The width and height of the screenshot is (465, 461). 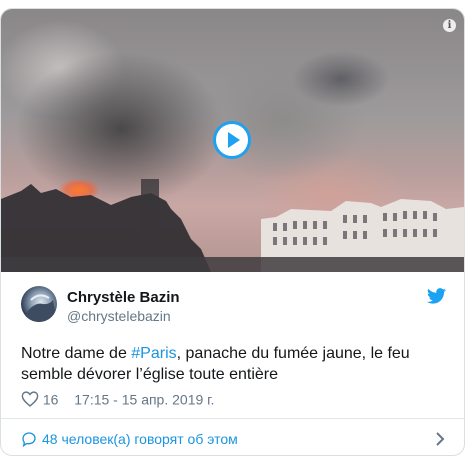 What do you see at coordinates (233, 308) in the screenshot?
I see `tweet-header: Chrystèle Bazin @chrystelebazin` at bounding box center [233, 308].